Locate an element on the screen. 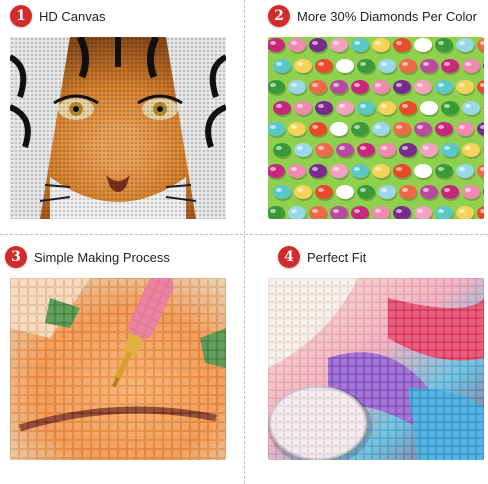  feature-heading: 1 HD Canvas is located at coordinates (57, 16).